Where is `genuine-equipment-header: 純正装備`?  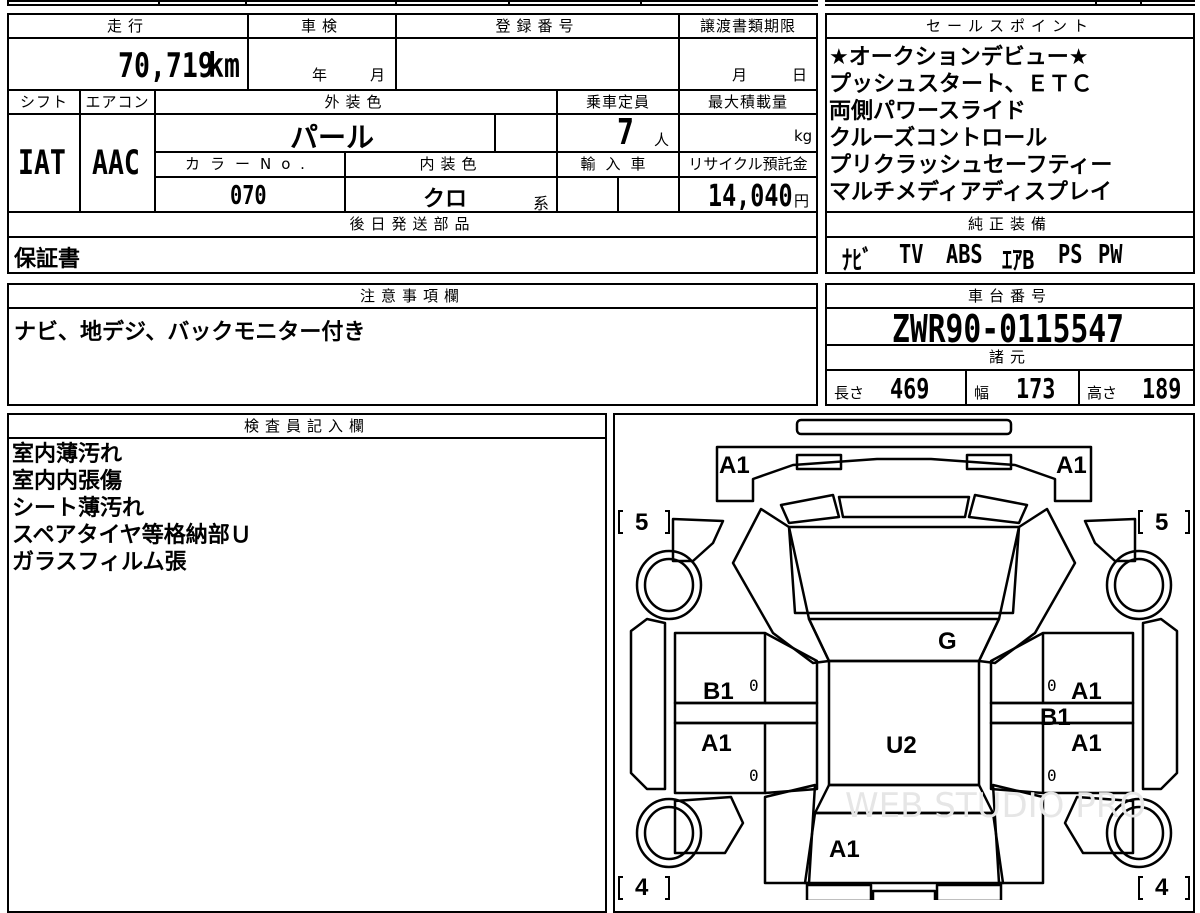
genuine-equipment-header: 純正装備 is located at coordinates (1010, 224).